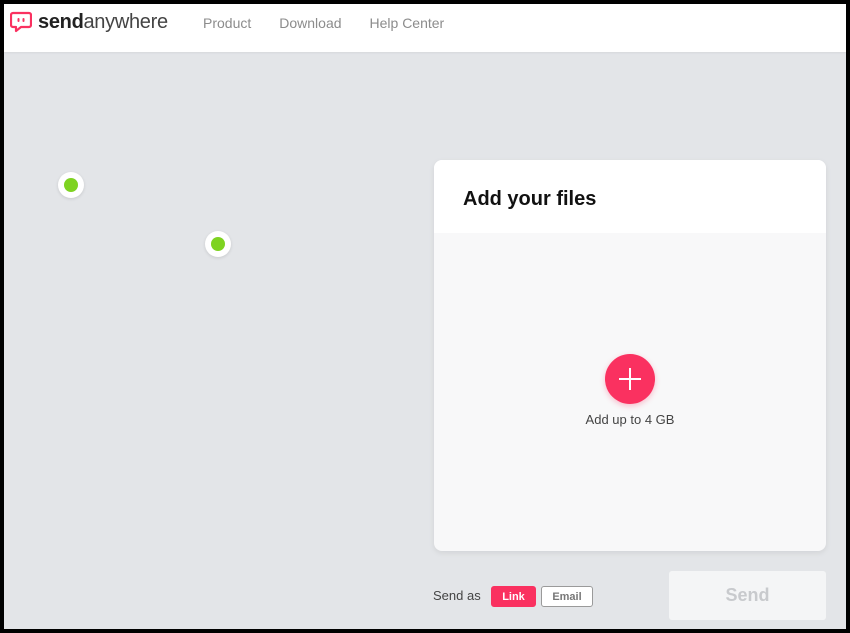 This screenshot has height=633, width=850. I want to click on send-anywhere-logo-icon, so click(21, 22).